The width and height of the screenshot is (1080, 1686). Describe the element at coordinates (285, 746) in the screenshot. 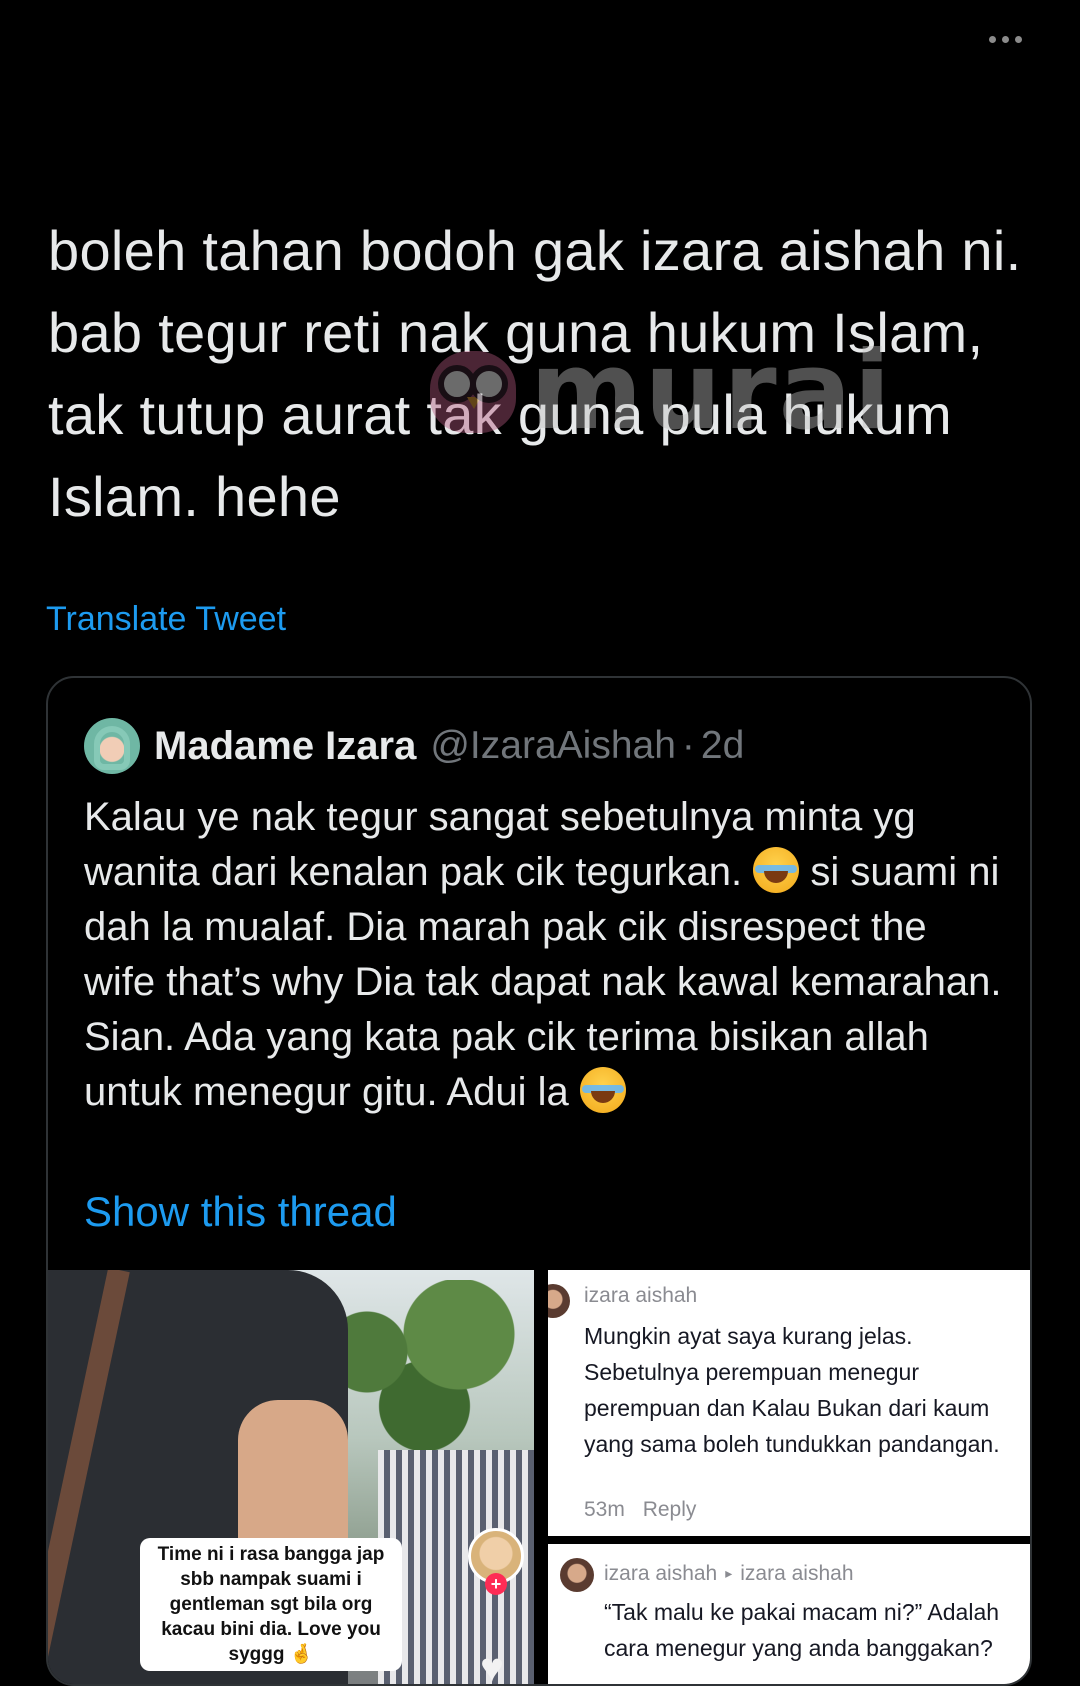

I see `author-name: Madame Izara` at that location.